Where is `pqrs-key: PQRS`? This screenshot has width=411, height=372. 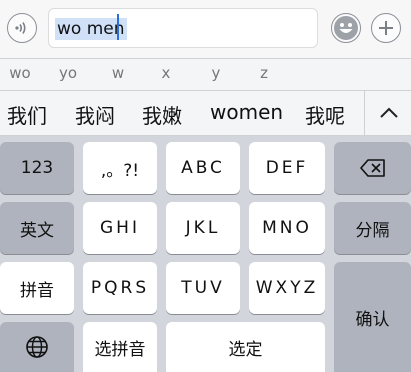
pqrs-key: PQRS is located at coordinates (120, 288).